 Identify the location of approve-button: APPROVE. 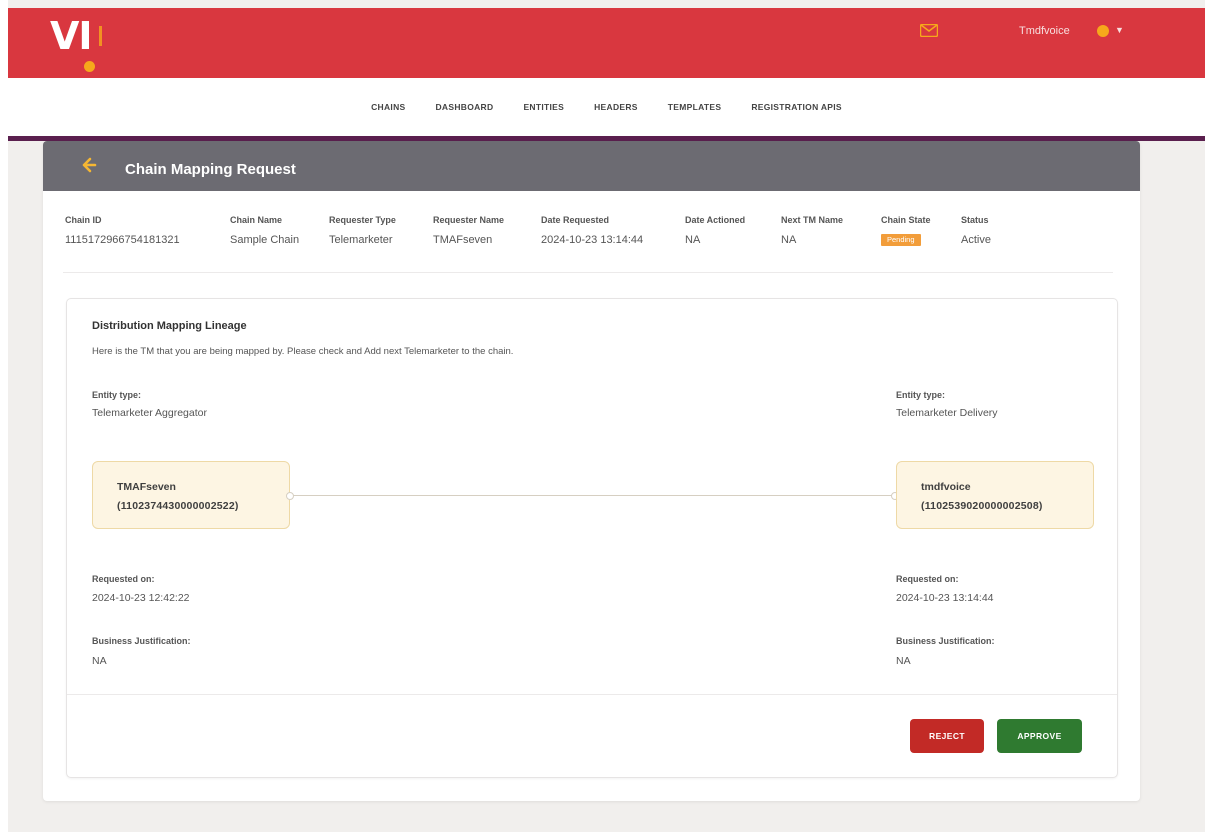
(1039, 736).